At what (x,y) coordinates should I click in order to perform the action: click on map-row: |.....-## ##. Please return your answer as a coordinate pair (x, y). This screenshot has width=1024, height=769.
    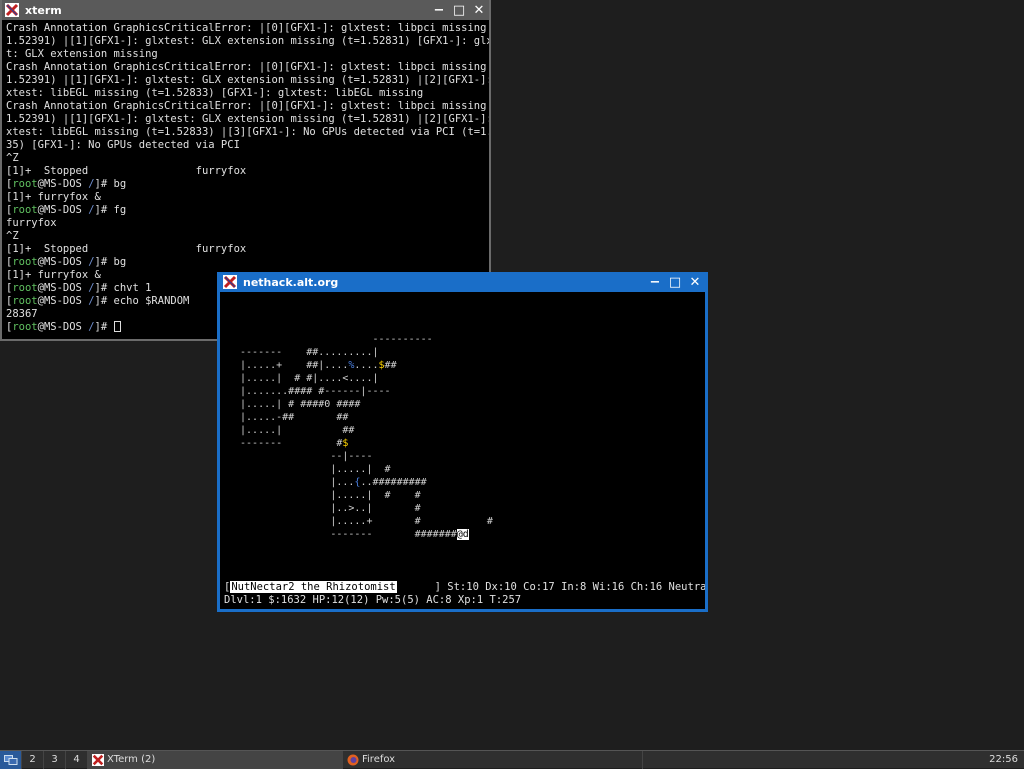
    Looking at the image, I should click on (291, 417).